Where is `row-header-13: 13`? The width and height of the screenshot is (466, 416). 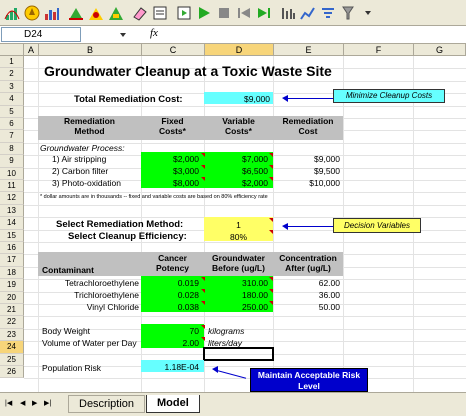
row-header-13: 13 is located at coordinates (12, 211).